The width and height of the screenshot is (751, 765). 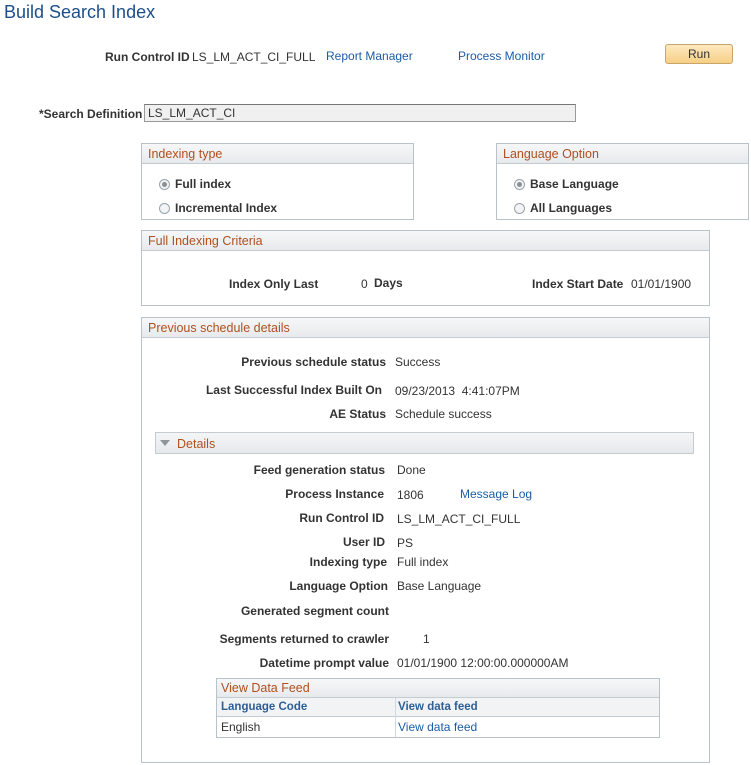 What do you see at coordinates (418, 362) in the screenshot?
I see `previous-schedule-status-value: Success` at bounding box center [418, 362].